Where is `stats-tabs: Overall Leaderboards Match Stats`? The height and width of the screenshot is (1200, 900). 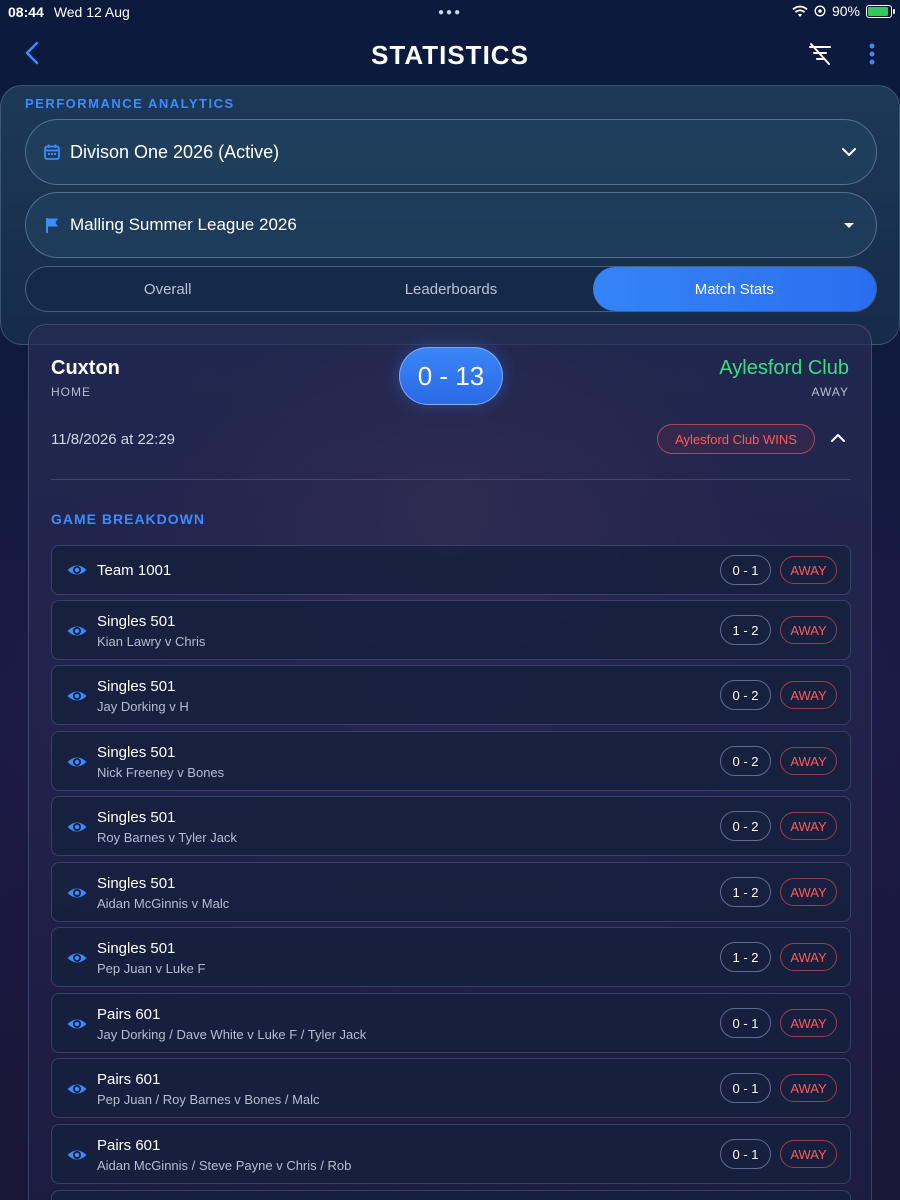 stats-tabs: Overall Leaderboards Match Stats is located at coordinates (451, 289).